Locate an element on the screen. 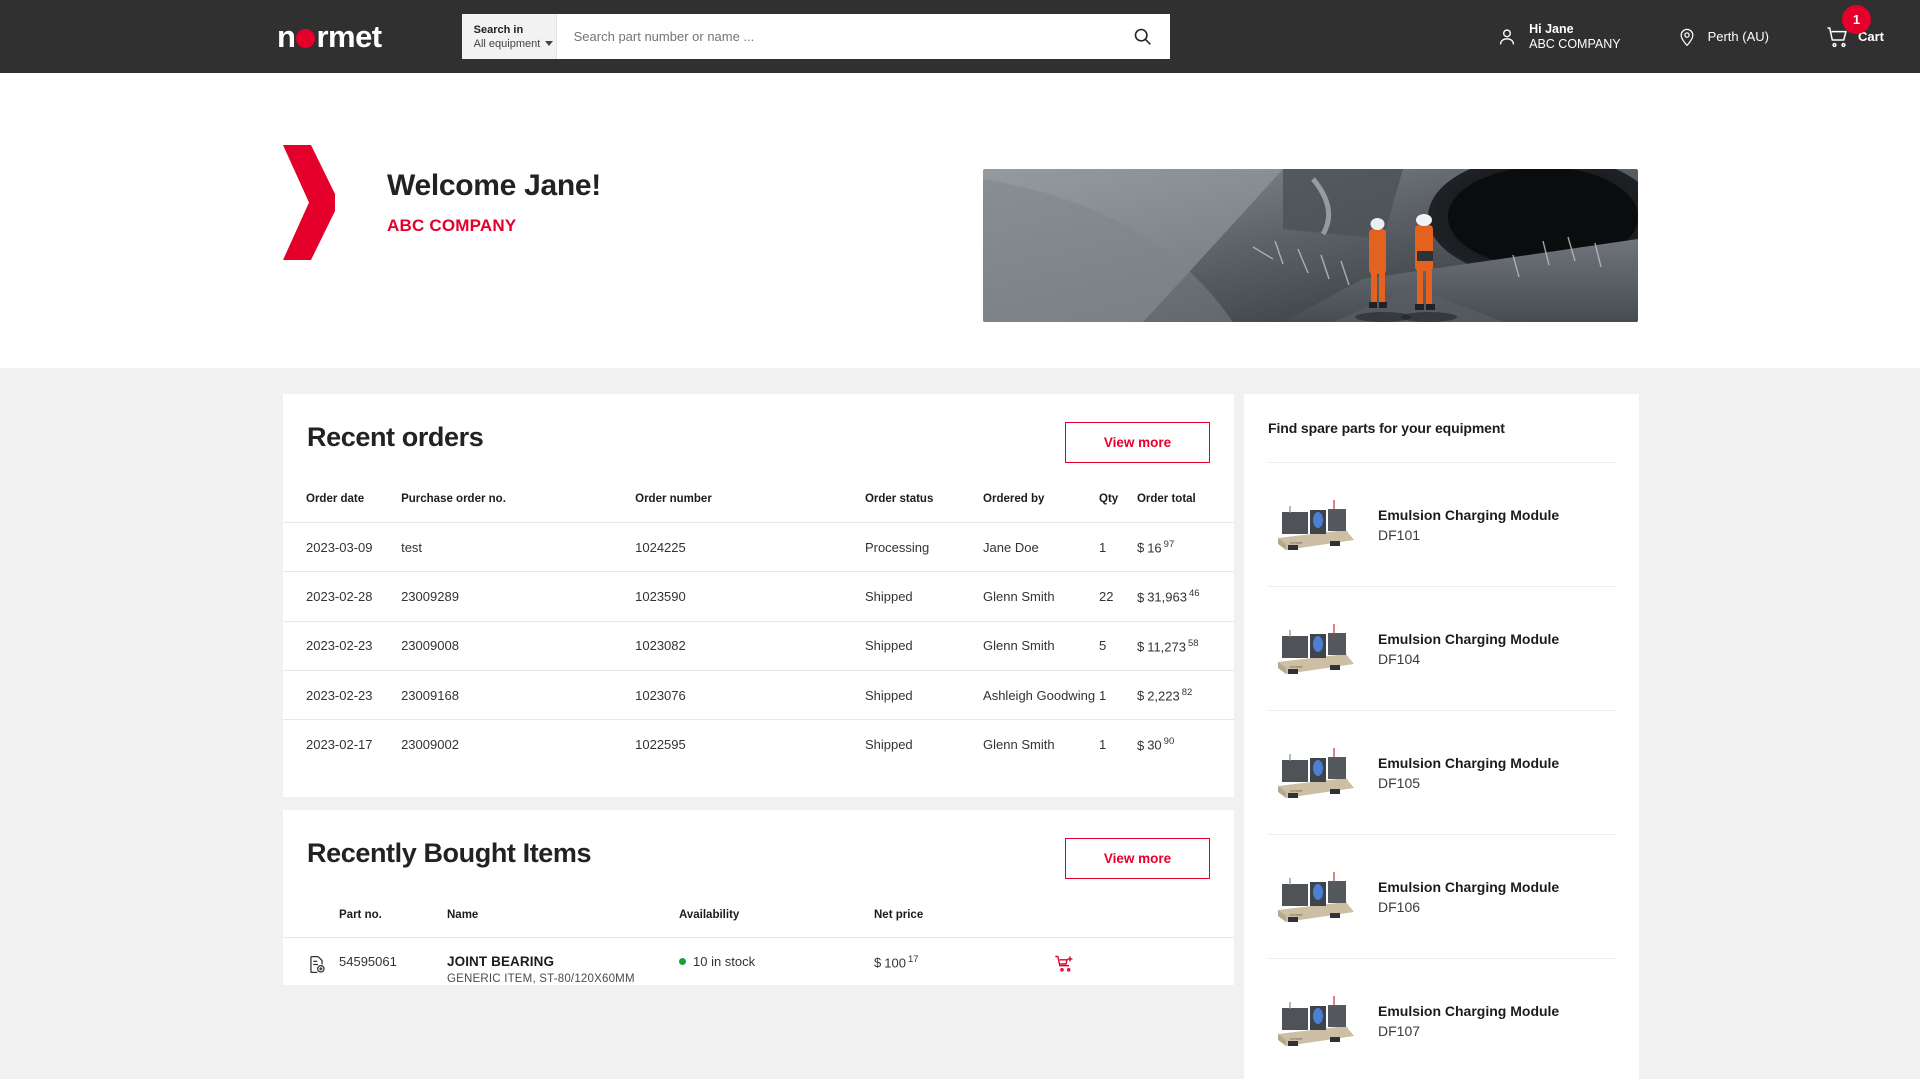 Image resolution: width=1920 pixels, height=1079 pixels. account-labels: Hi Jane ABC COMPANY is located at coordinates (1574, 37).